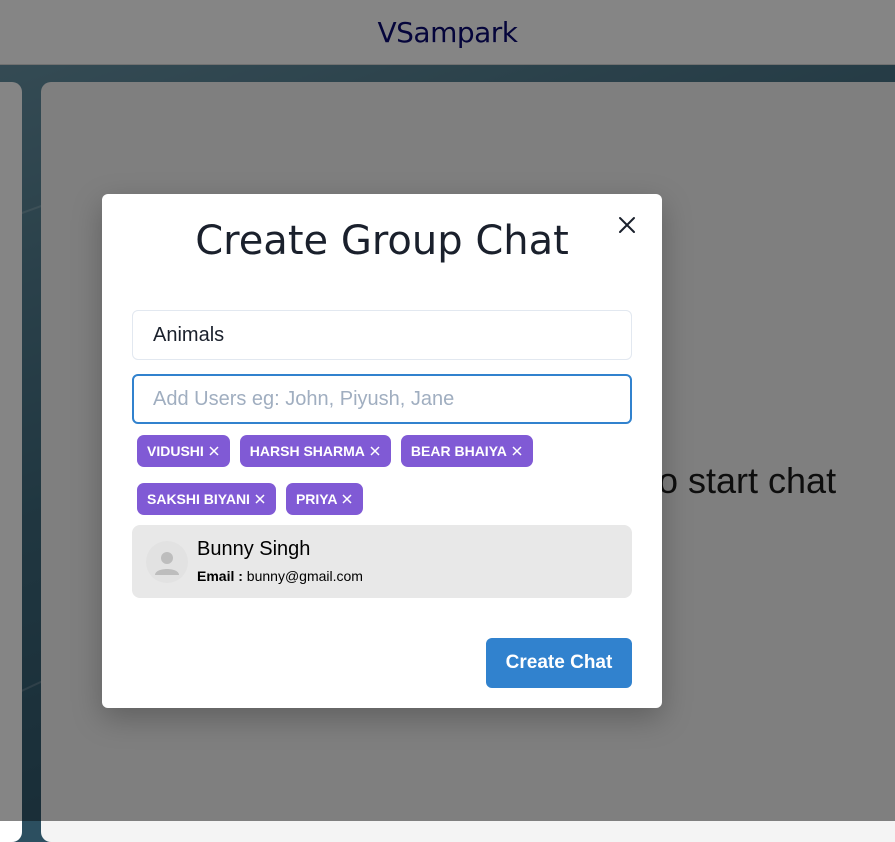 This screenshot has width=895, height=842. I want to click on user-badge: VIDUSHI, so click(183, 451).